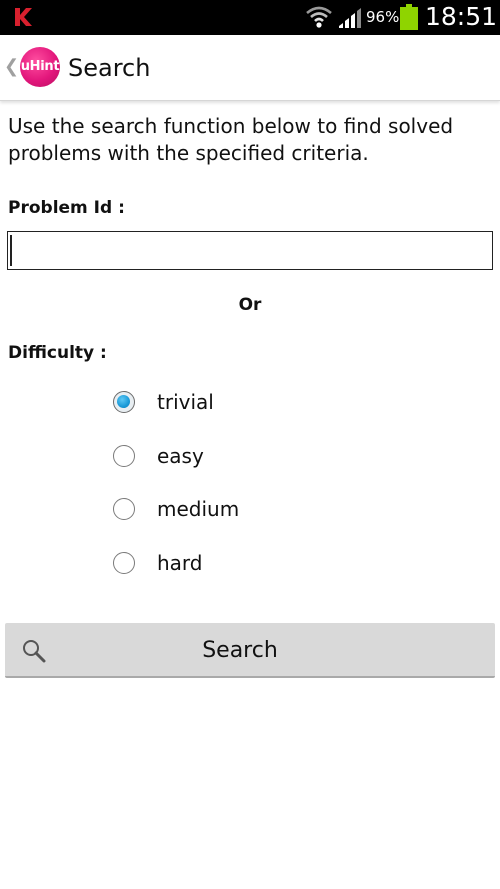 The width and height of the screenshot is (500, 889). I want to click on problem-id-label: Problem Id :, so click(66, 208).